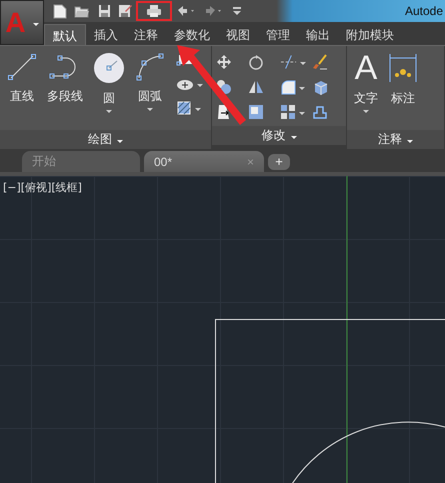  Describe the element at coordinates (224, 62) in the screenshot. I see `move-arrows-icon` at that location.